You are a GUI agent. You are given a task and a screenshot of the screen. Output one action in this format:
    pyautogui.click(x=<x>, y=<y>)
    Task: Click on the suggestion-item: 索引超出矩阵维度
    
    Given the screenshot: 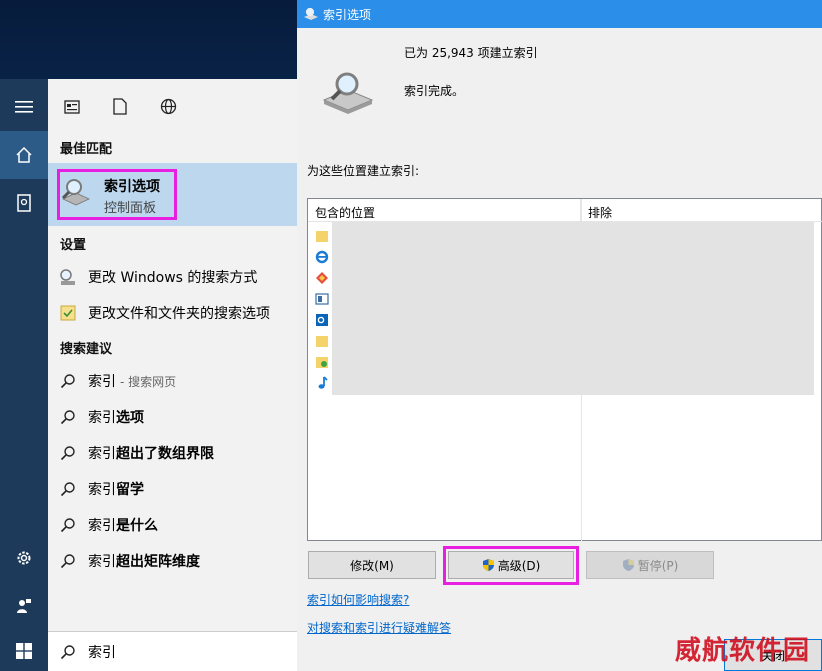 What is the action you would take?
    pyautogui.click(x=172, y=561)
    